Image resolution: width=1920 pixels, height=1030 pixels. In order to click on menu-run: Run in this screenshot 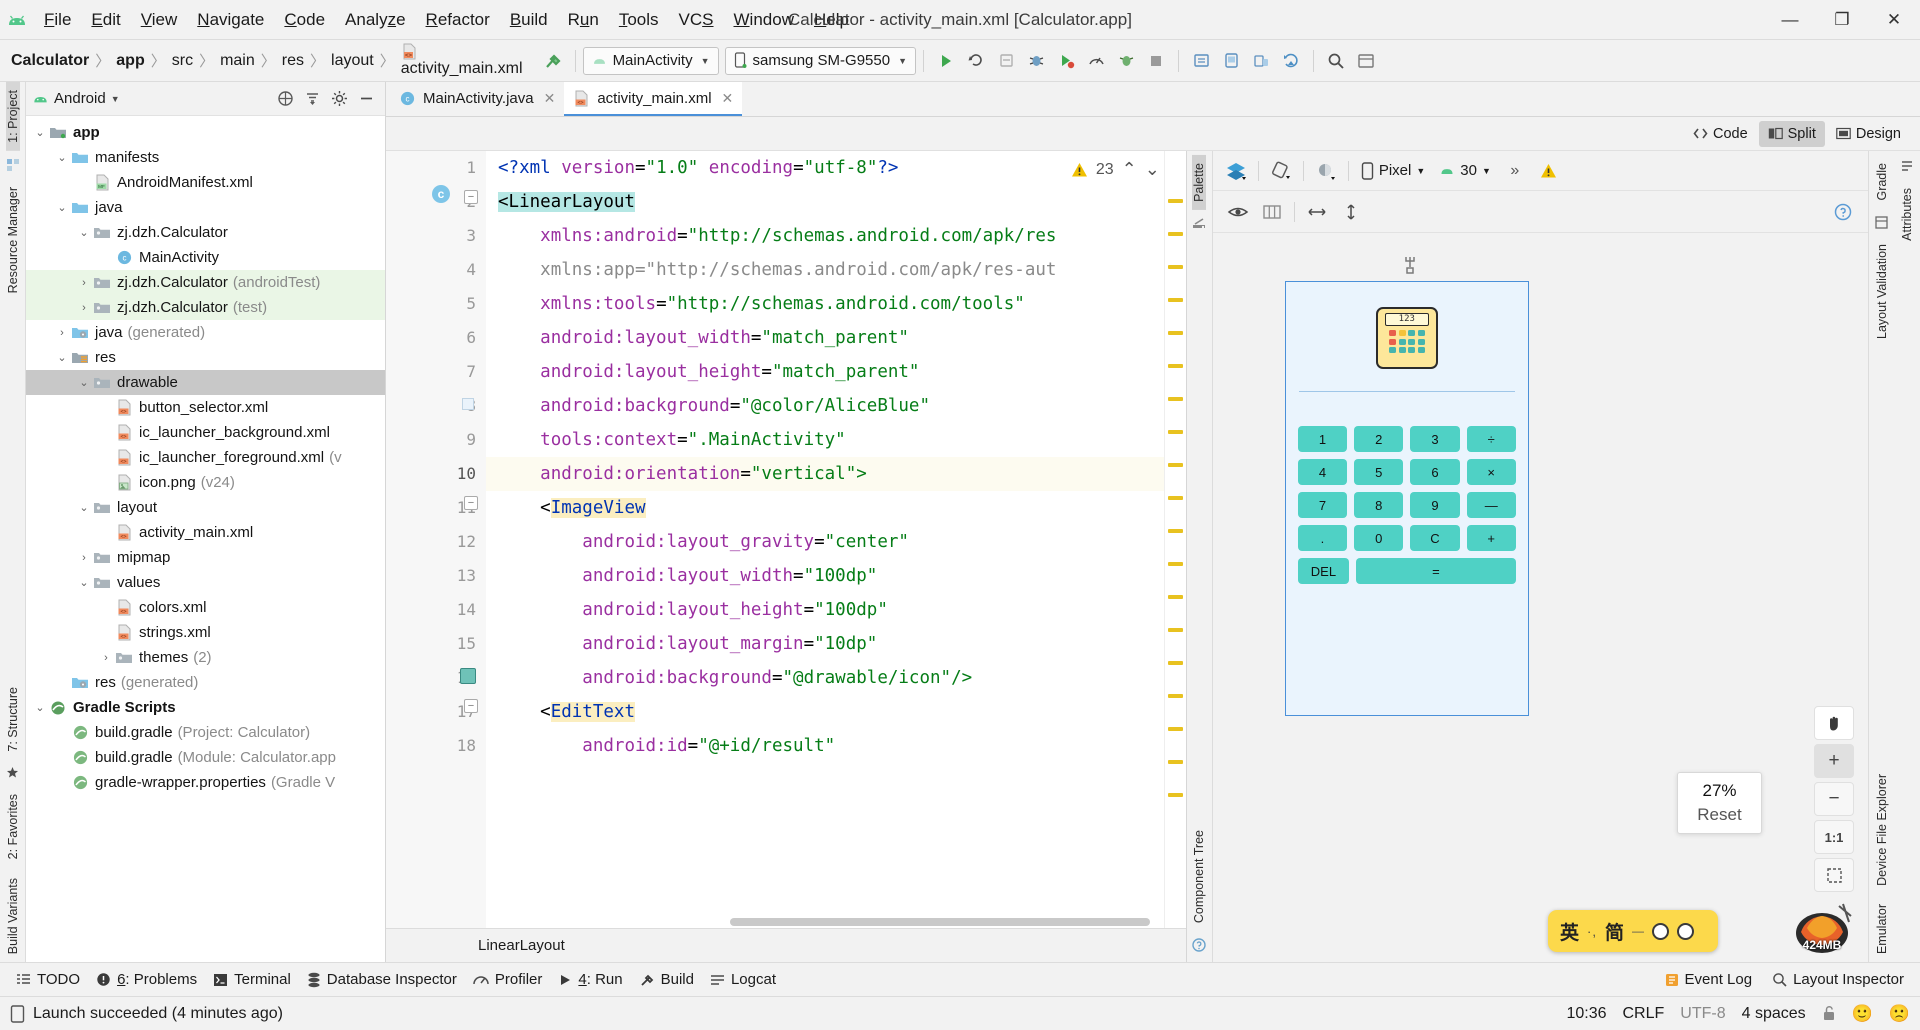, I will do `click(583, 20)`.